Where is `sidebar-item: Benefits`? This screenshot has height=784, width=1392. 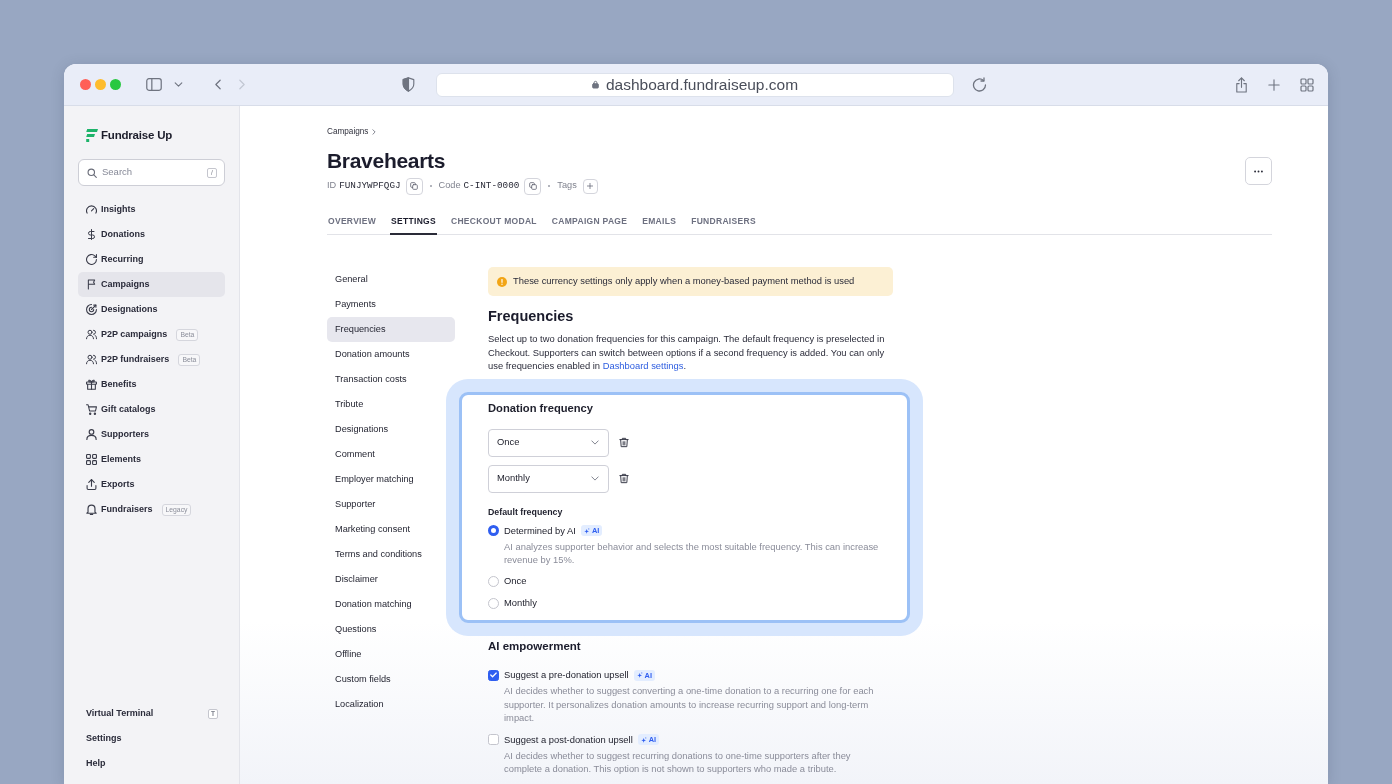
sidebar-item: Benefits is located at coordinates (151, 384).